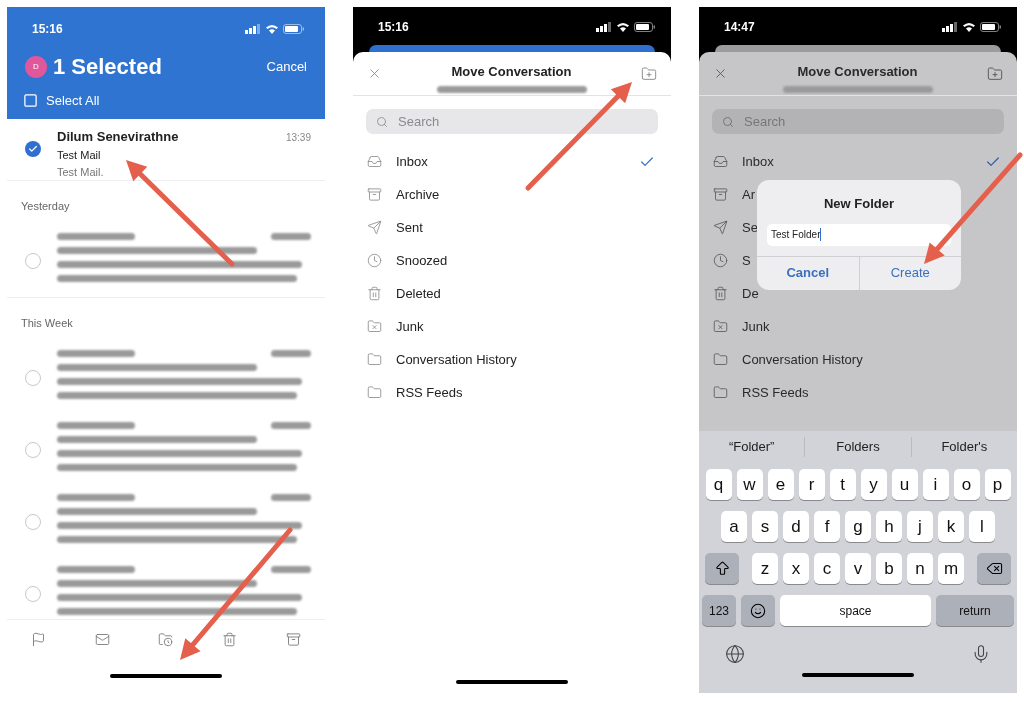  I want to click on selection-title: 1 Selected, so click(107, 67).